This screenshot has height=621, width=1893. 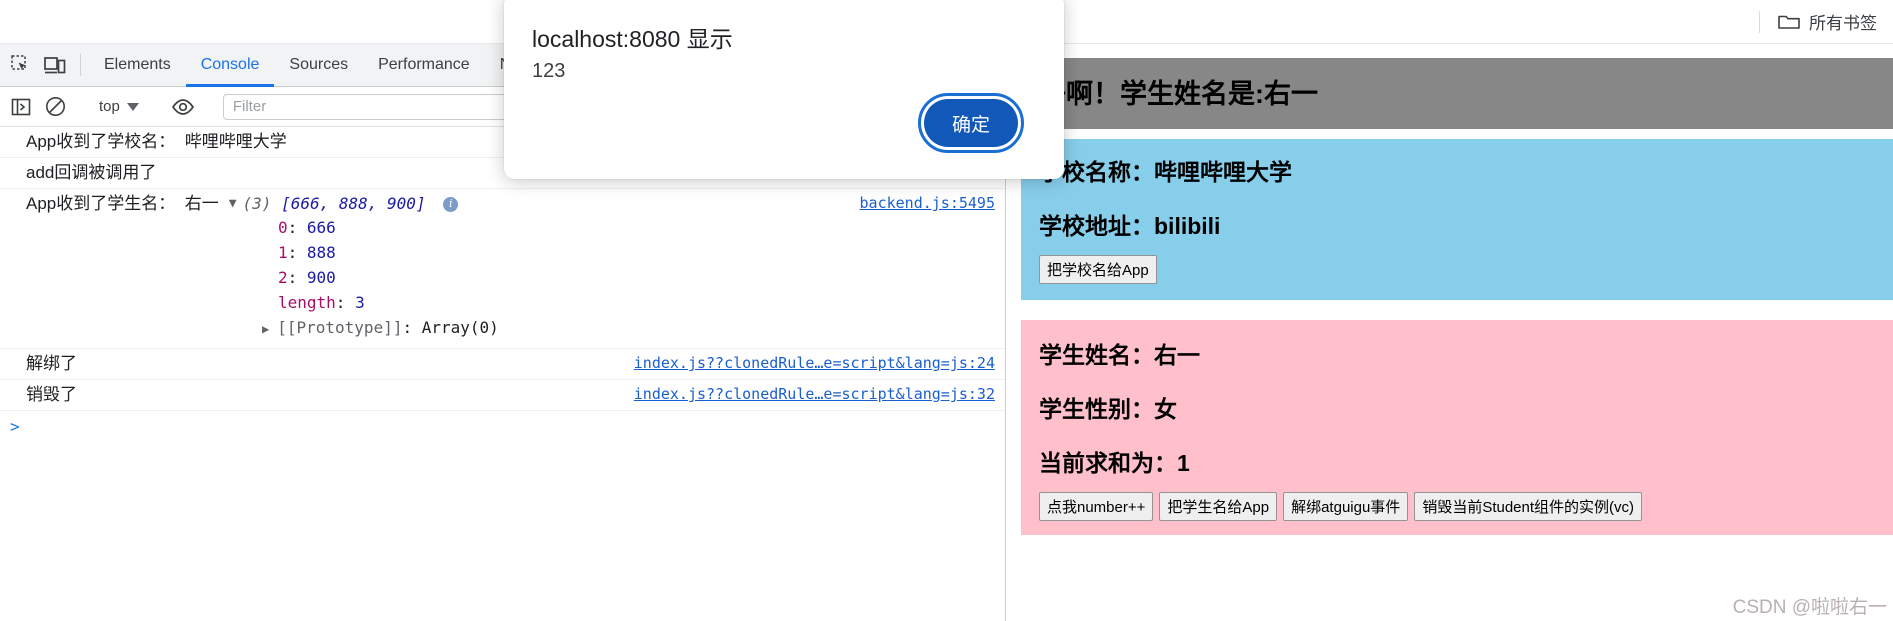 I want to click on tab-sources: Sources, so click(x=318, y=65).